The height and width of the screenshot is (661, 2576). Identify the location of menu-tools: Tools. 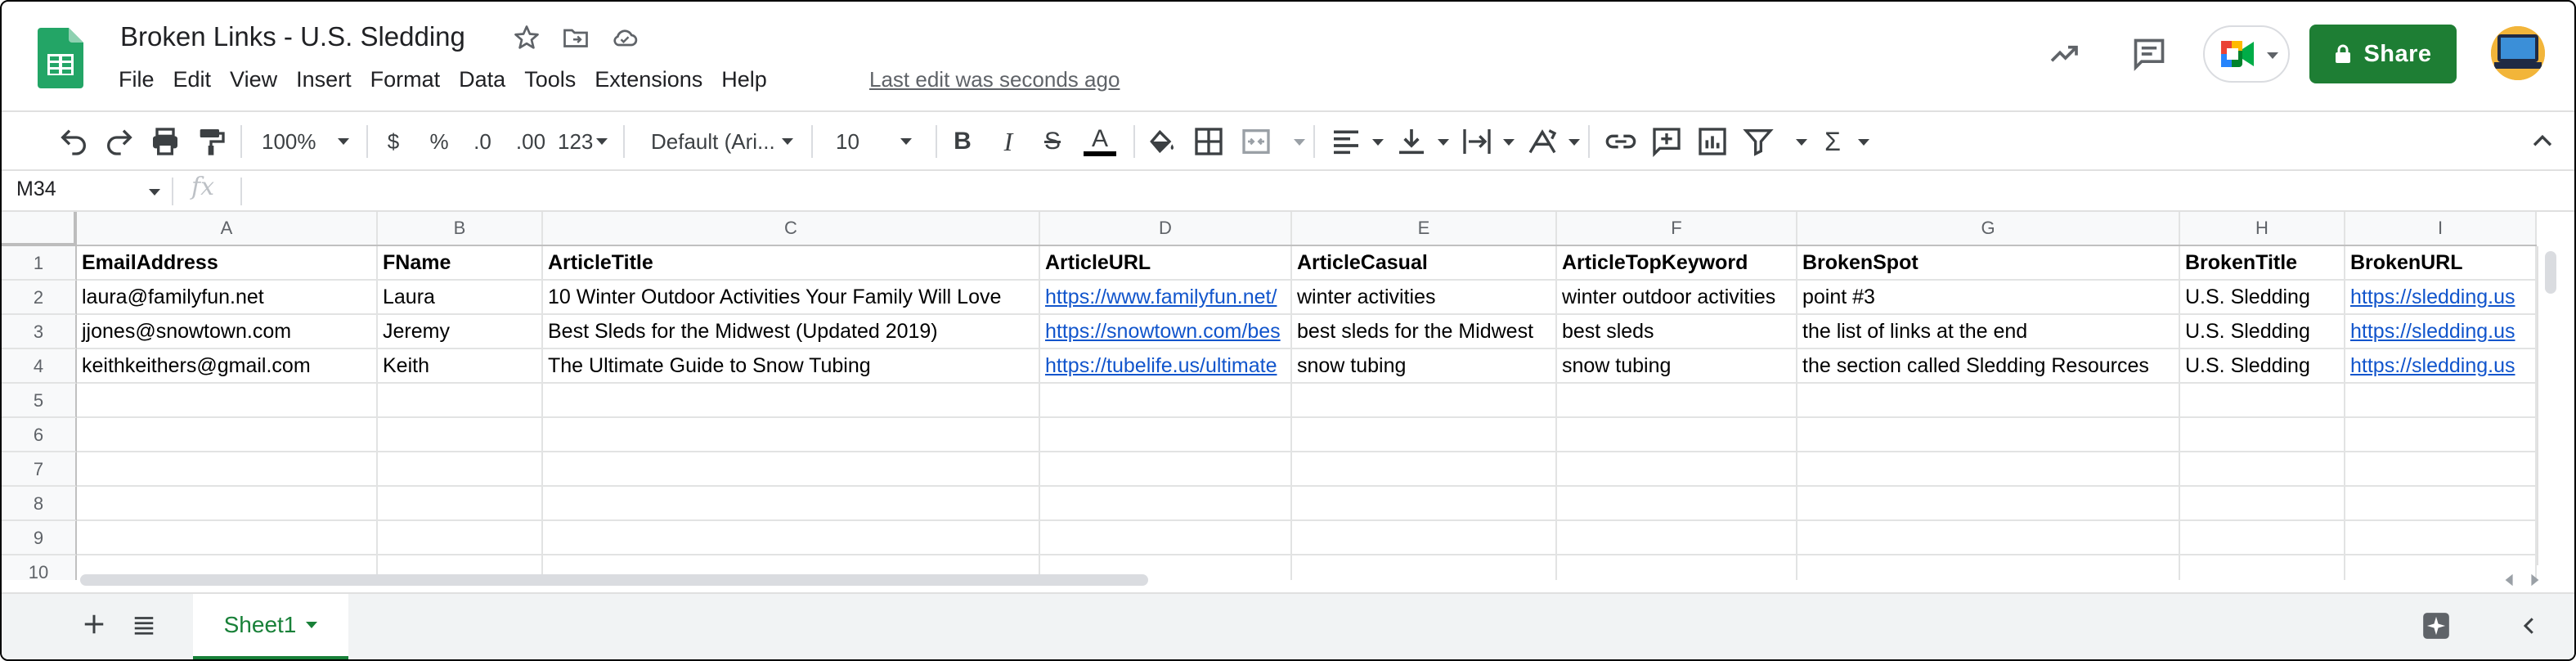
(555, 79).